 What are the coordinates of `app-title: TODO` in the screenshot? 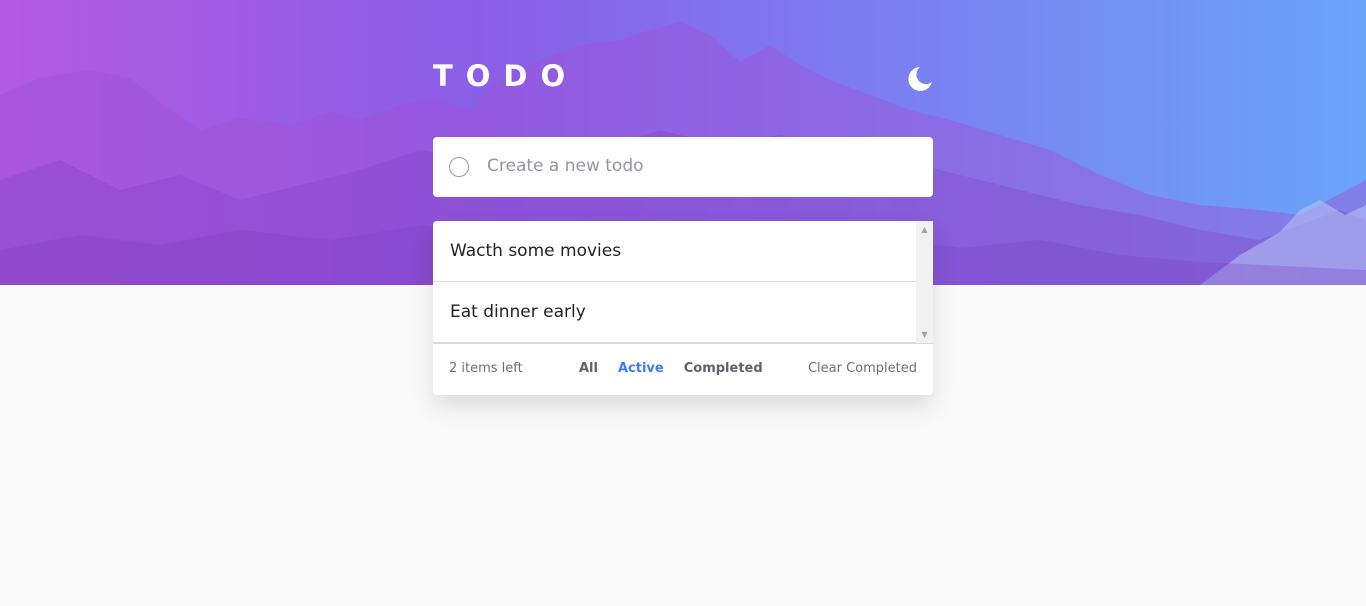 It's located at (506, 76).